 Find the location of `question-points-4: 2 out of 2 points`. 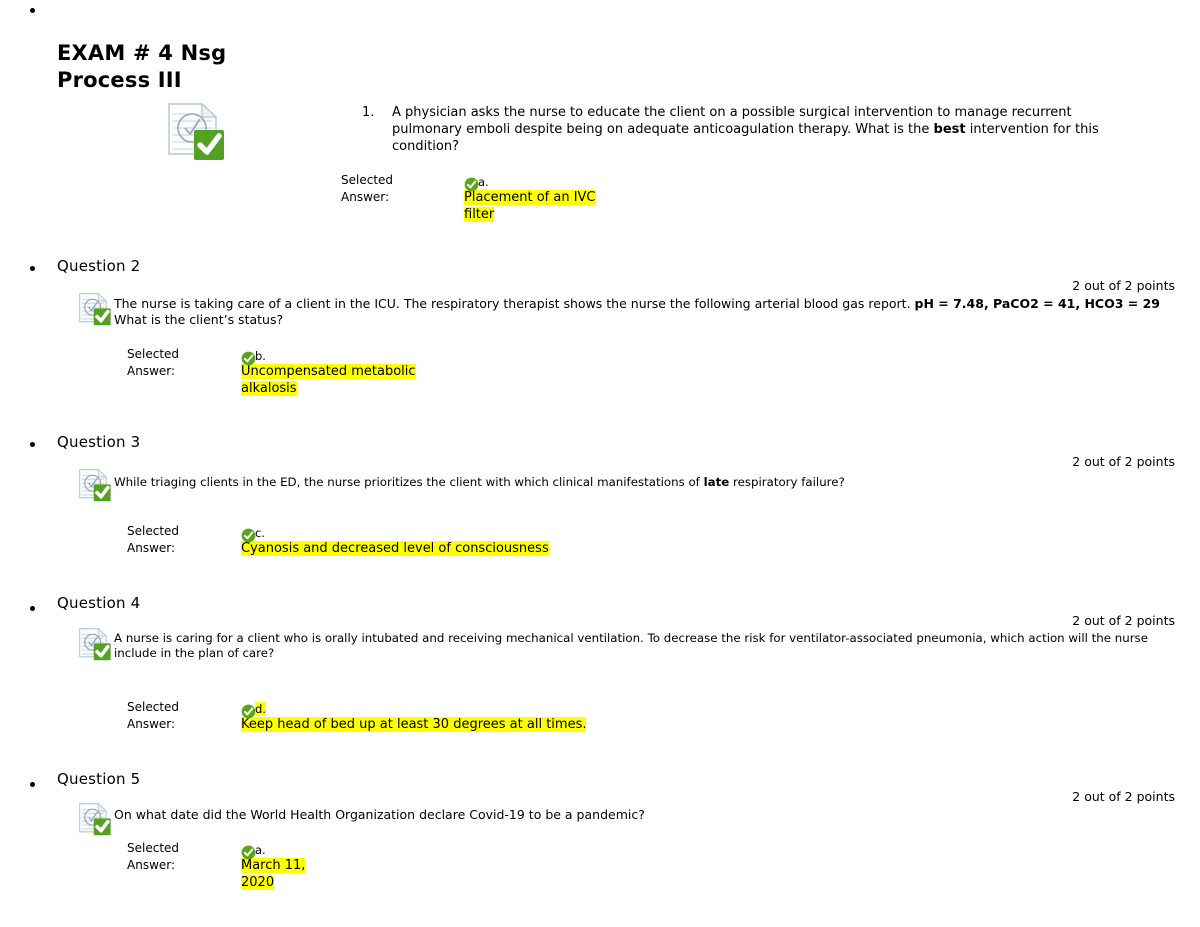

question-points-4: 2 out of 2 points is located at coordinates (1123, 620).